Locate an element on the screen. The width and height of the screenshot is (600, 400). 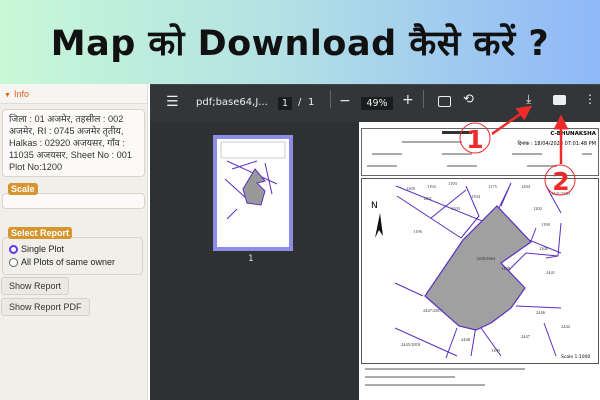
caret-down-icon: ▼ is located at coordinates (7, 95).